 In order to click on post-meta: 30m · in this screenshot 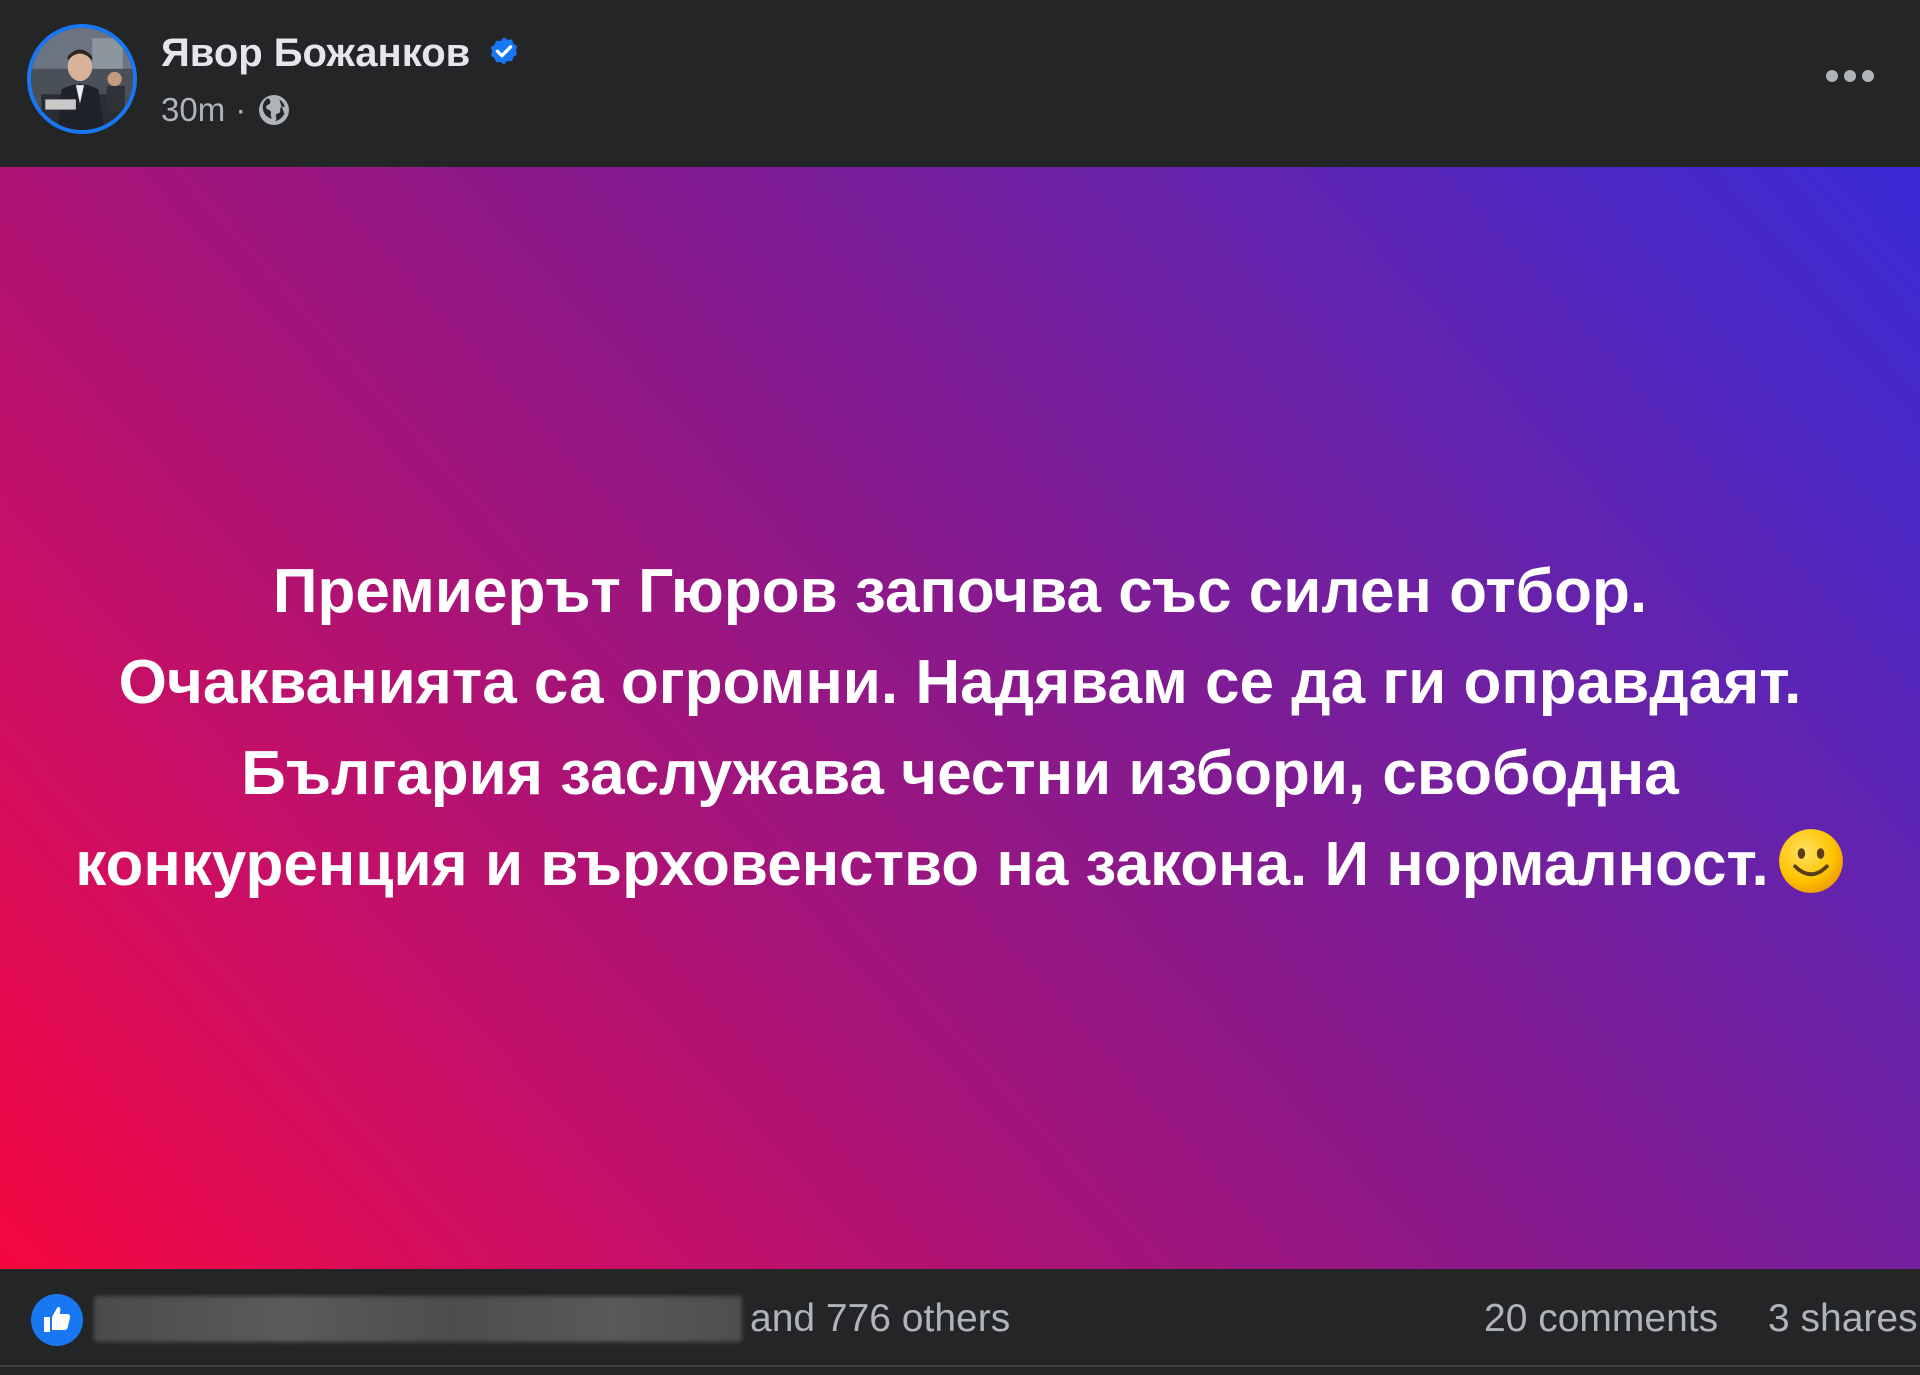, I will do `click(226, 110)`.